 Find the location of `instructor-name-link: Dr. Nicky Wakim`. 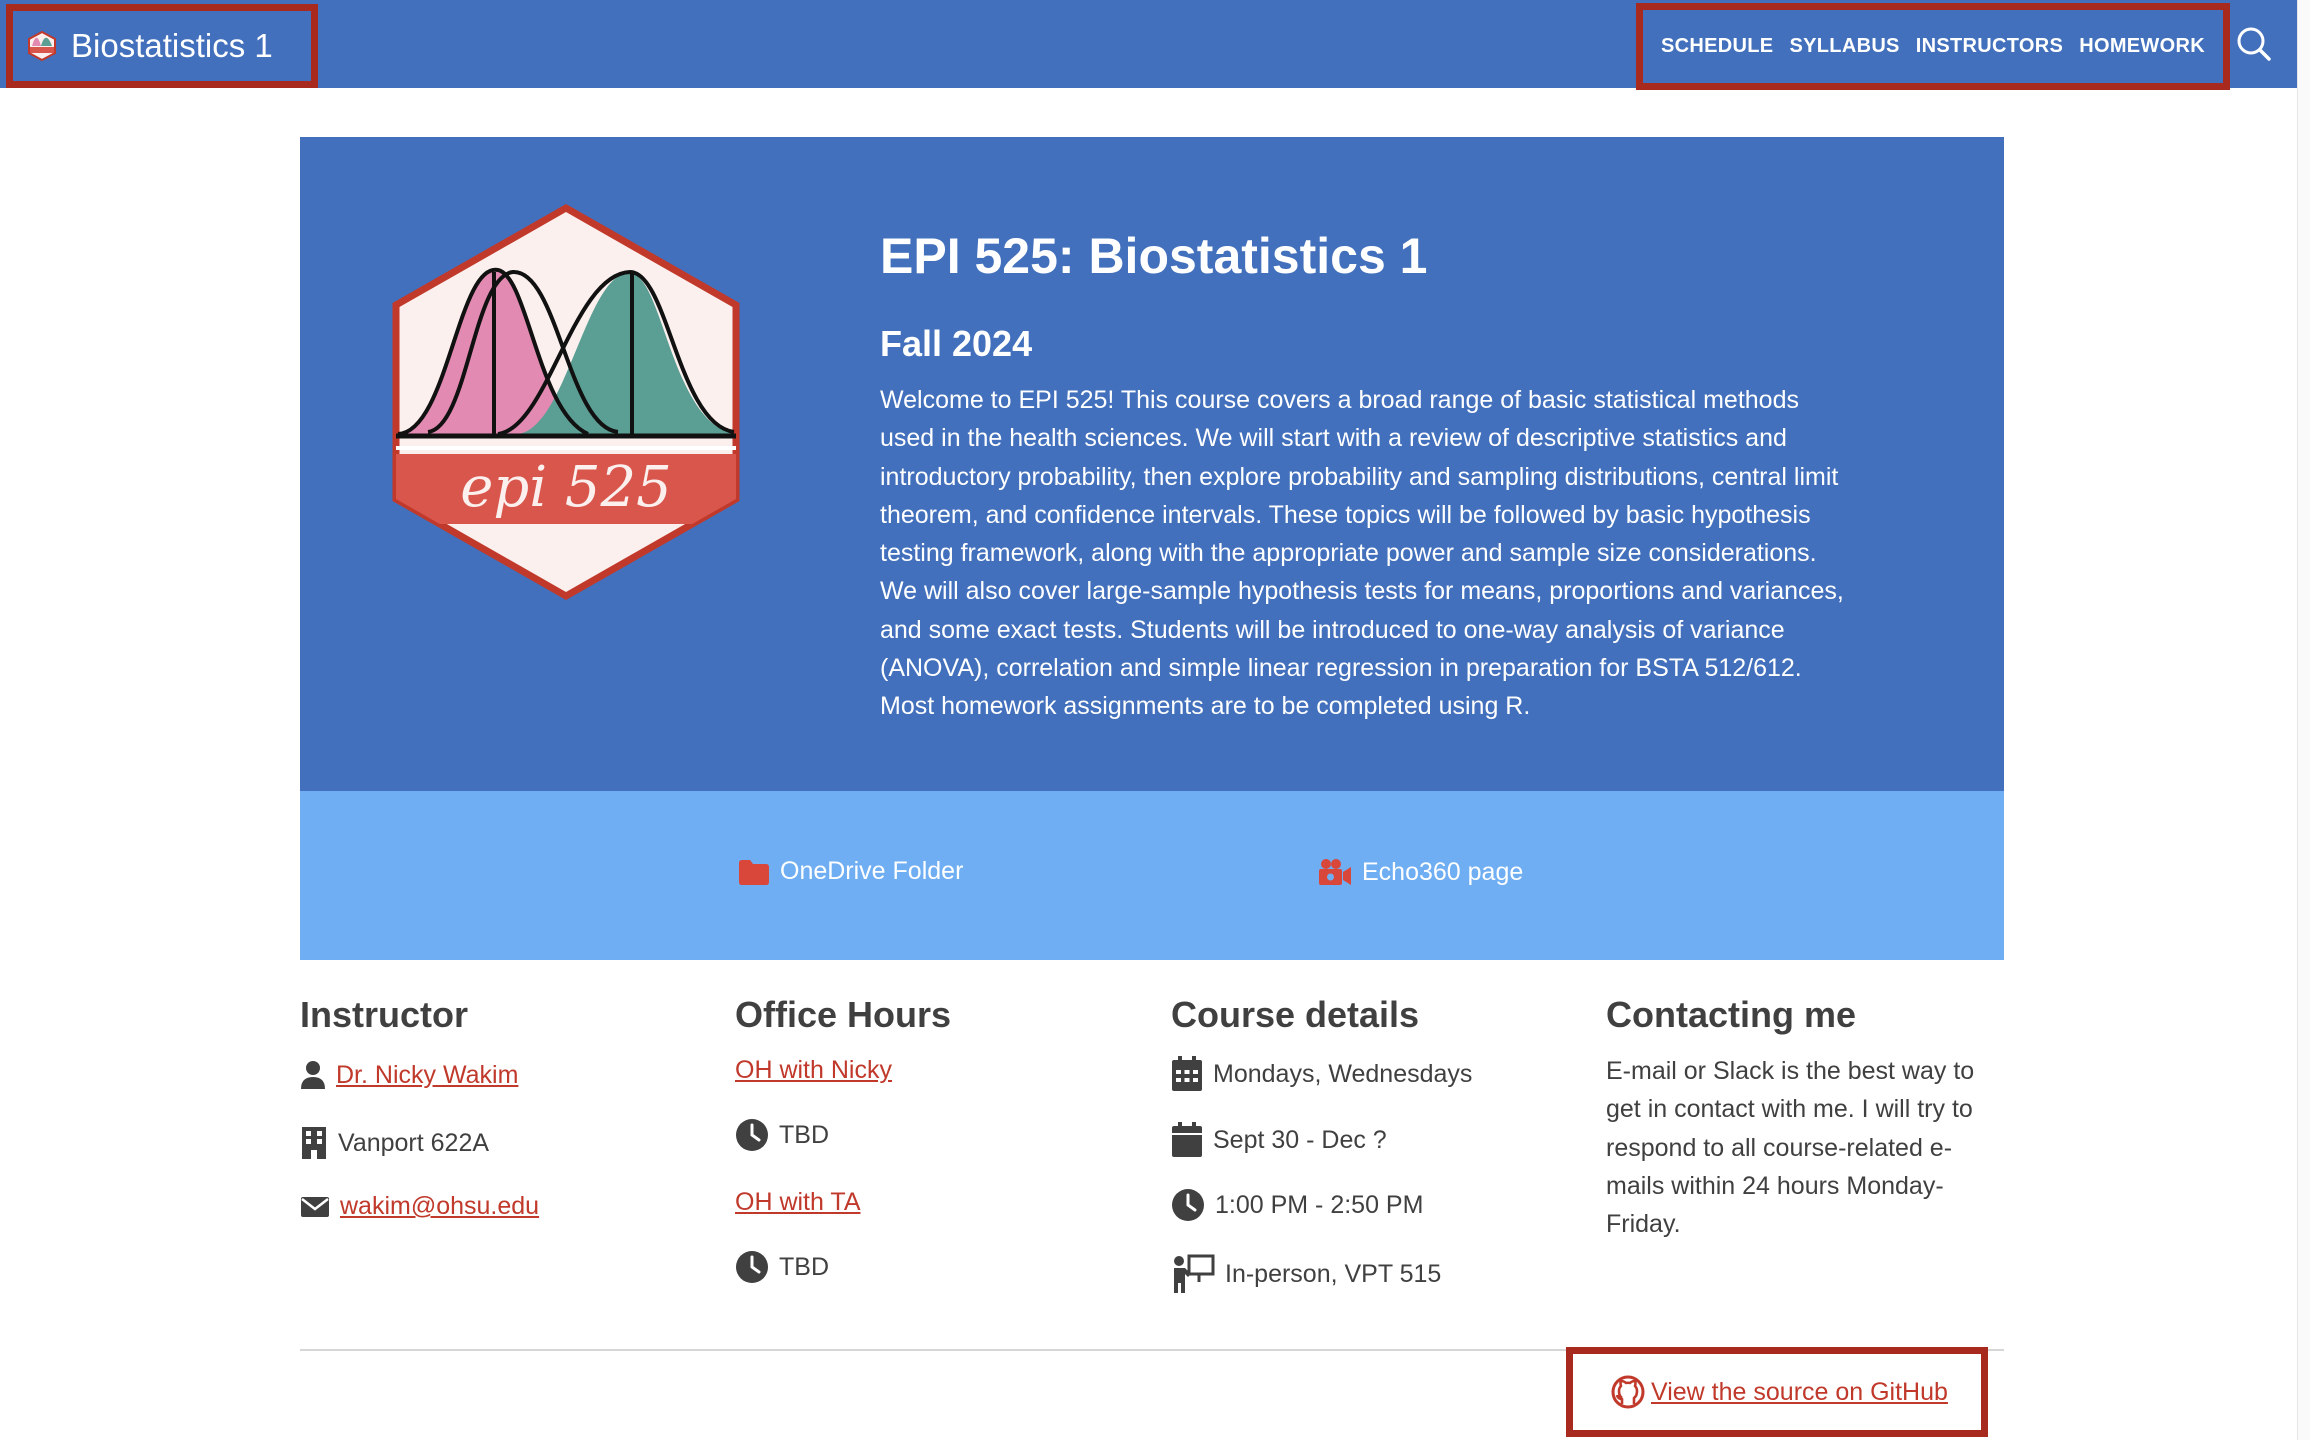

instructor-name-link: Dr. Nicky Wakim is located at coordinates (427, 1075).